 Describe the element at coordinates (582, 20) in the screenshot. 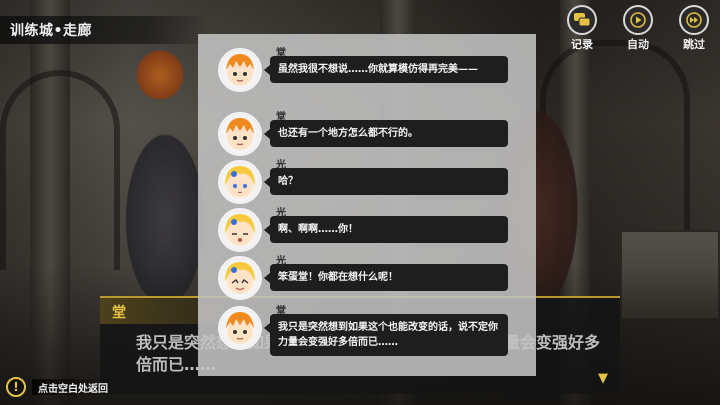

I see `log-icon` at that location.